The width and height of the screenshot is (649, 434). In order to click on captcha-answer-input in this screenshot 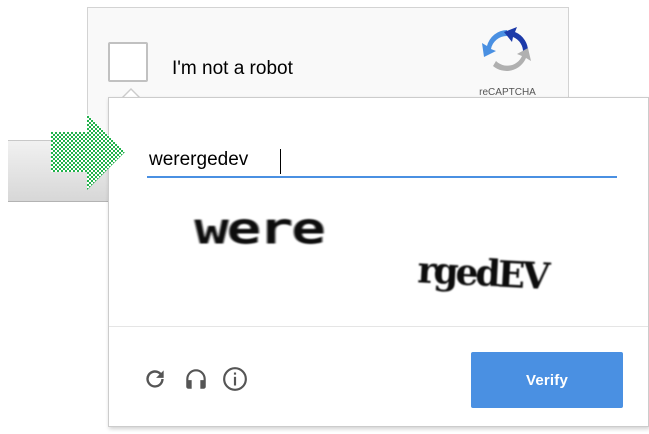, I will do `click(382, 161)`.